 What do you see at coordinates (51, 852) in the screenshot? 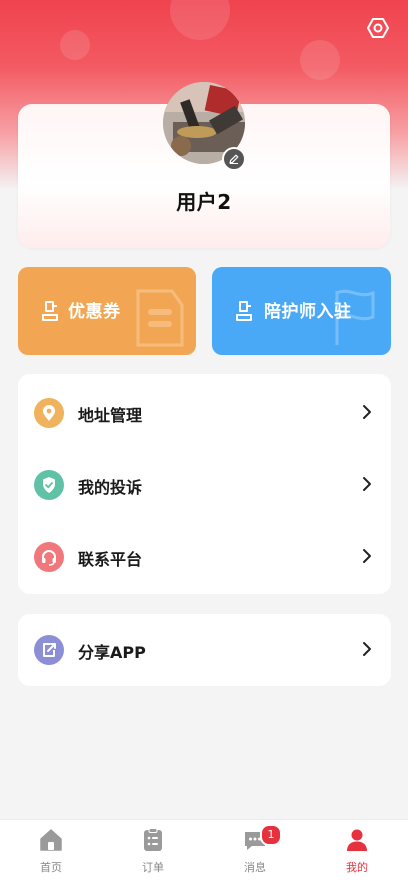
I see `tab-home: 首页` at bounding box center [51, 852].